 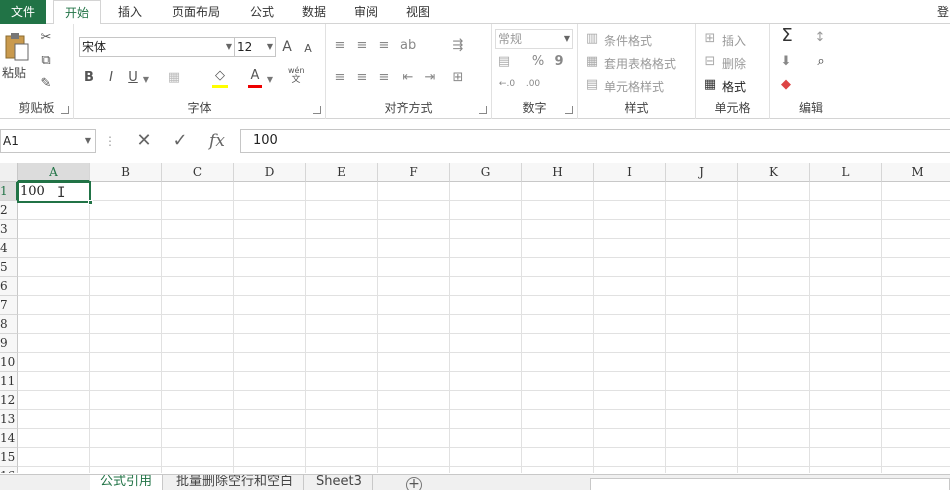 What do you see at coordinates (14, 72) in the screenshot?
I see `paste-button: 粘贴` at bounding box center [14, 72].